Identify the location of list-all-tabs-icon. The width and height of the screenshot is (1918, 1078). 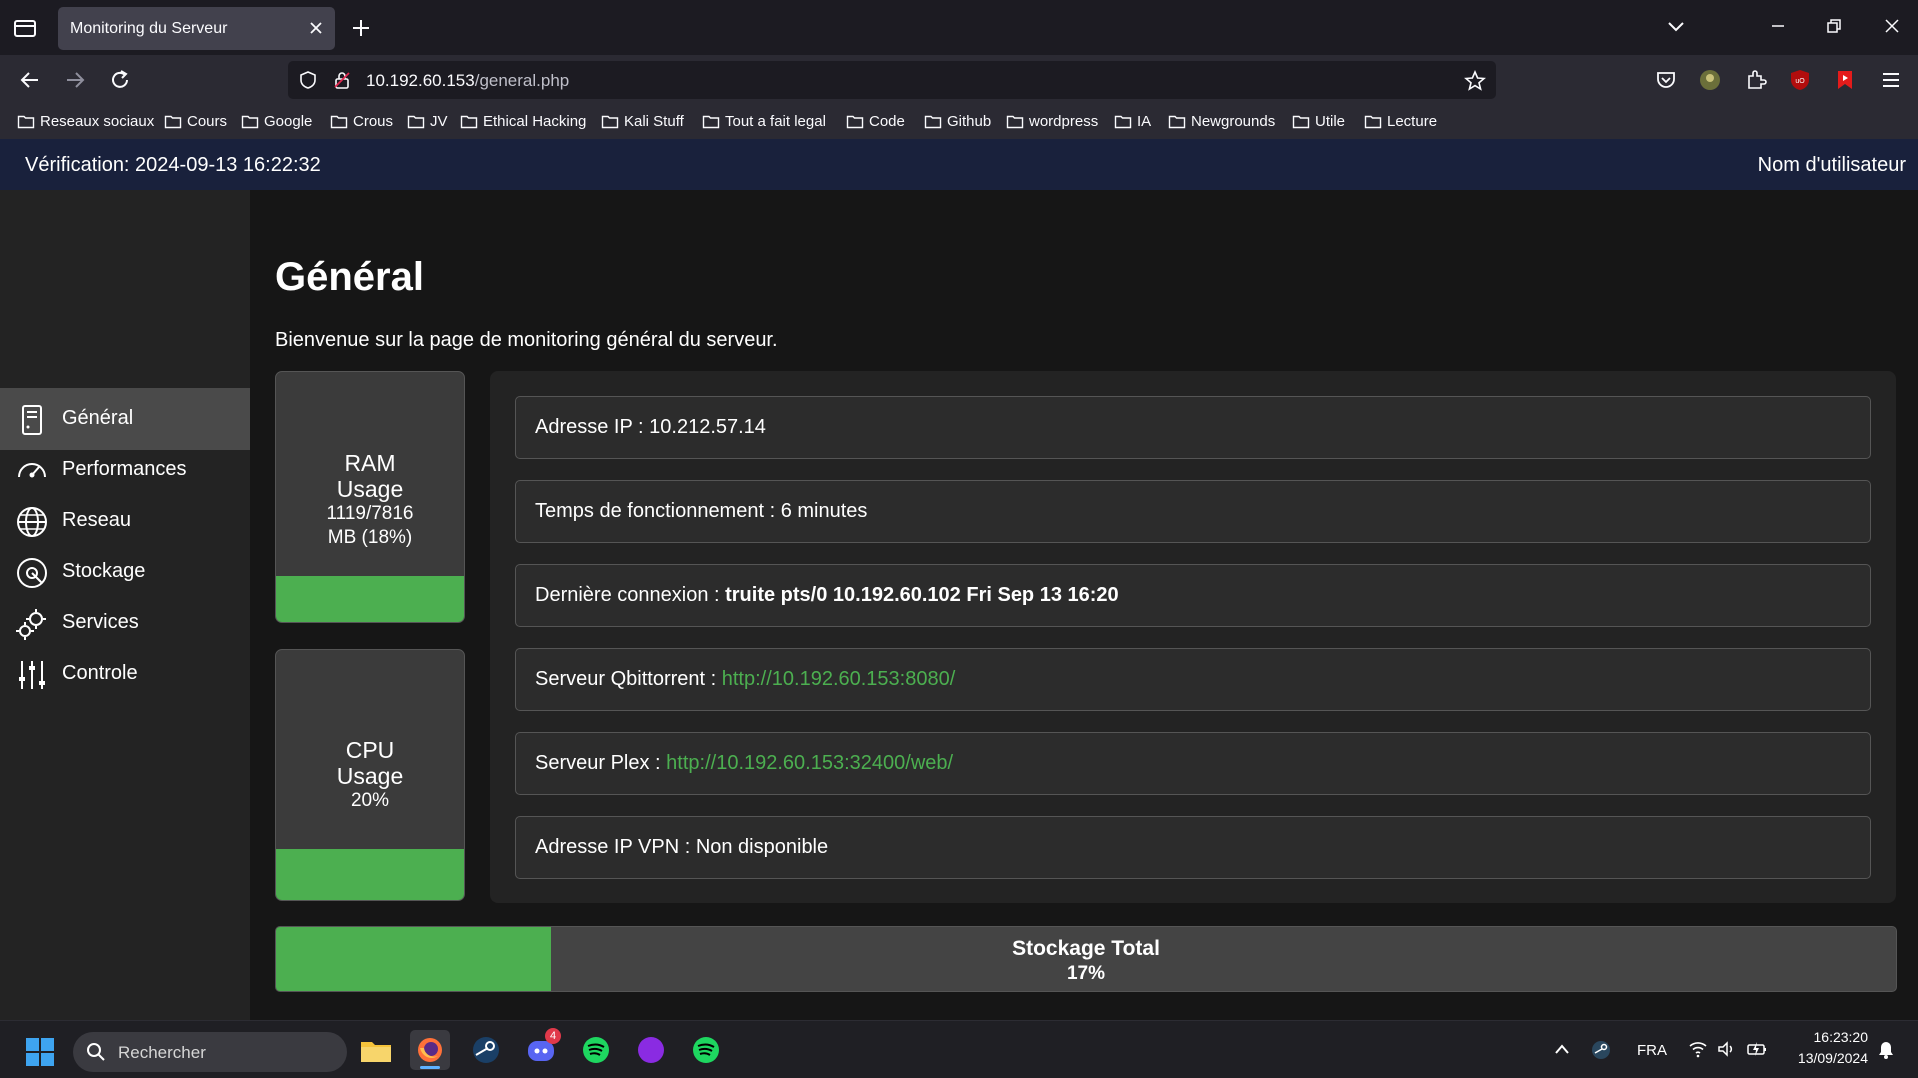
(1676, 26).